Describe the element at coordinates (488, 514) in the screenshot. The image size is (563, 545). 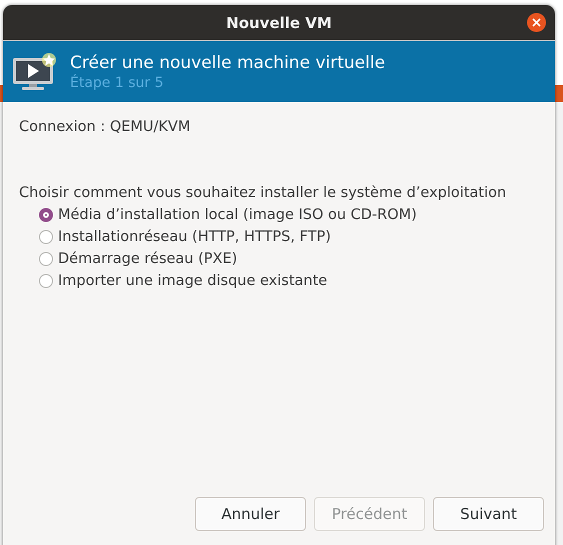
I see `dialog-button: Suivant` at that location.